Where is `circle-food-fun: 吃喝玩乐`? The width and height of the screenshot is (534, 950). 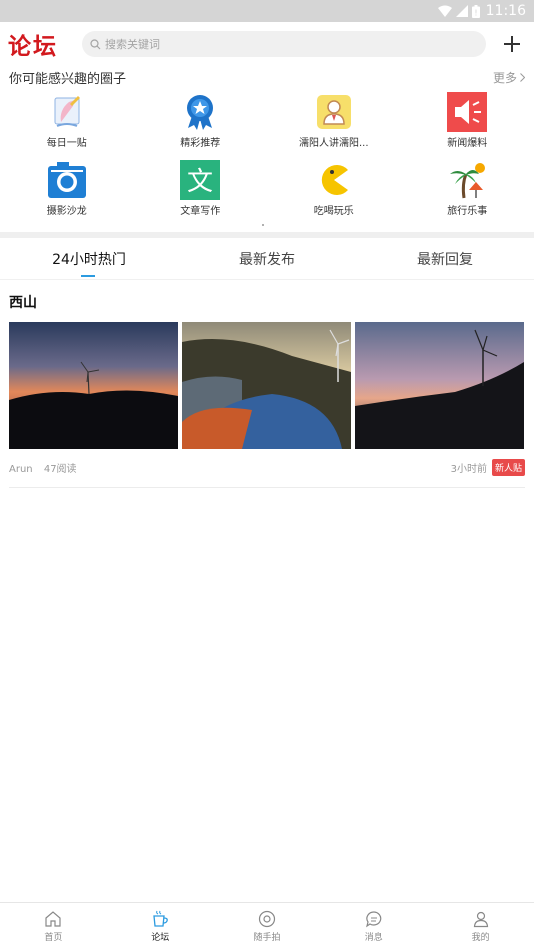 circle-food-fun: 吃喝玩乐 is located at coordinates (334, 190).